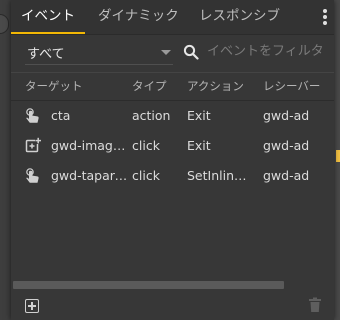 This screenshot has width=340, height=320. I want to click on background-yellow-marker, so click(338, 156).